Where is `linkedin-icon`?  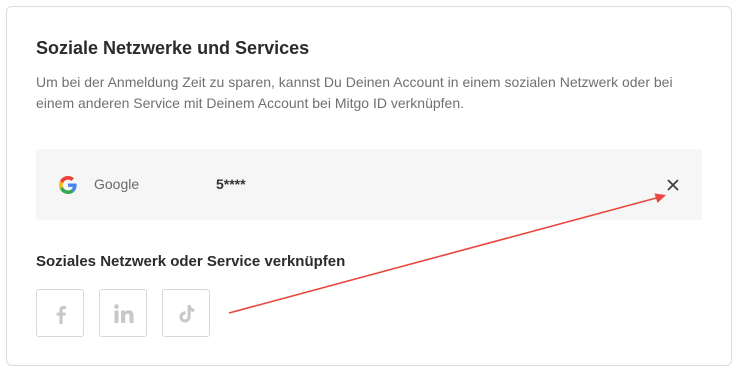 linkedin-icon is located at coordinates (124, 313).